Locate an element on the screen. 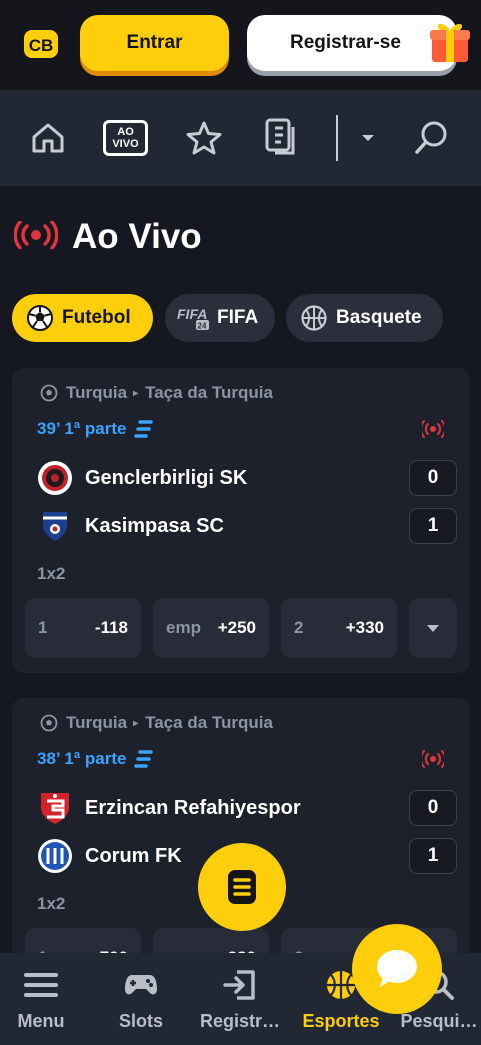  odd-button-draw: emp +250 is located at coordinates (211, 628).